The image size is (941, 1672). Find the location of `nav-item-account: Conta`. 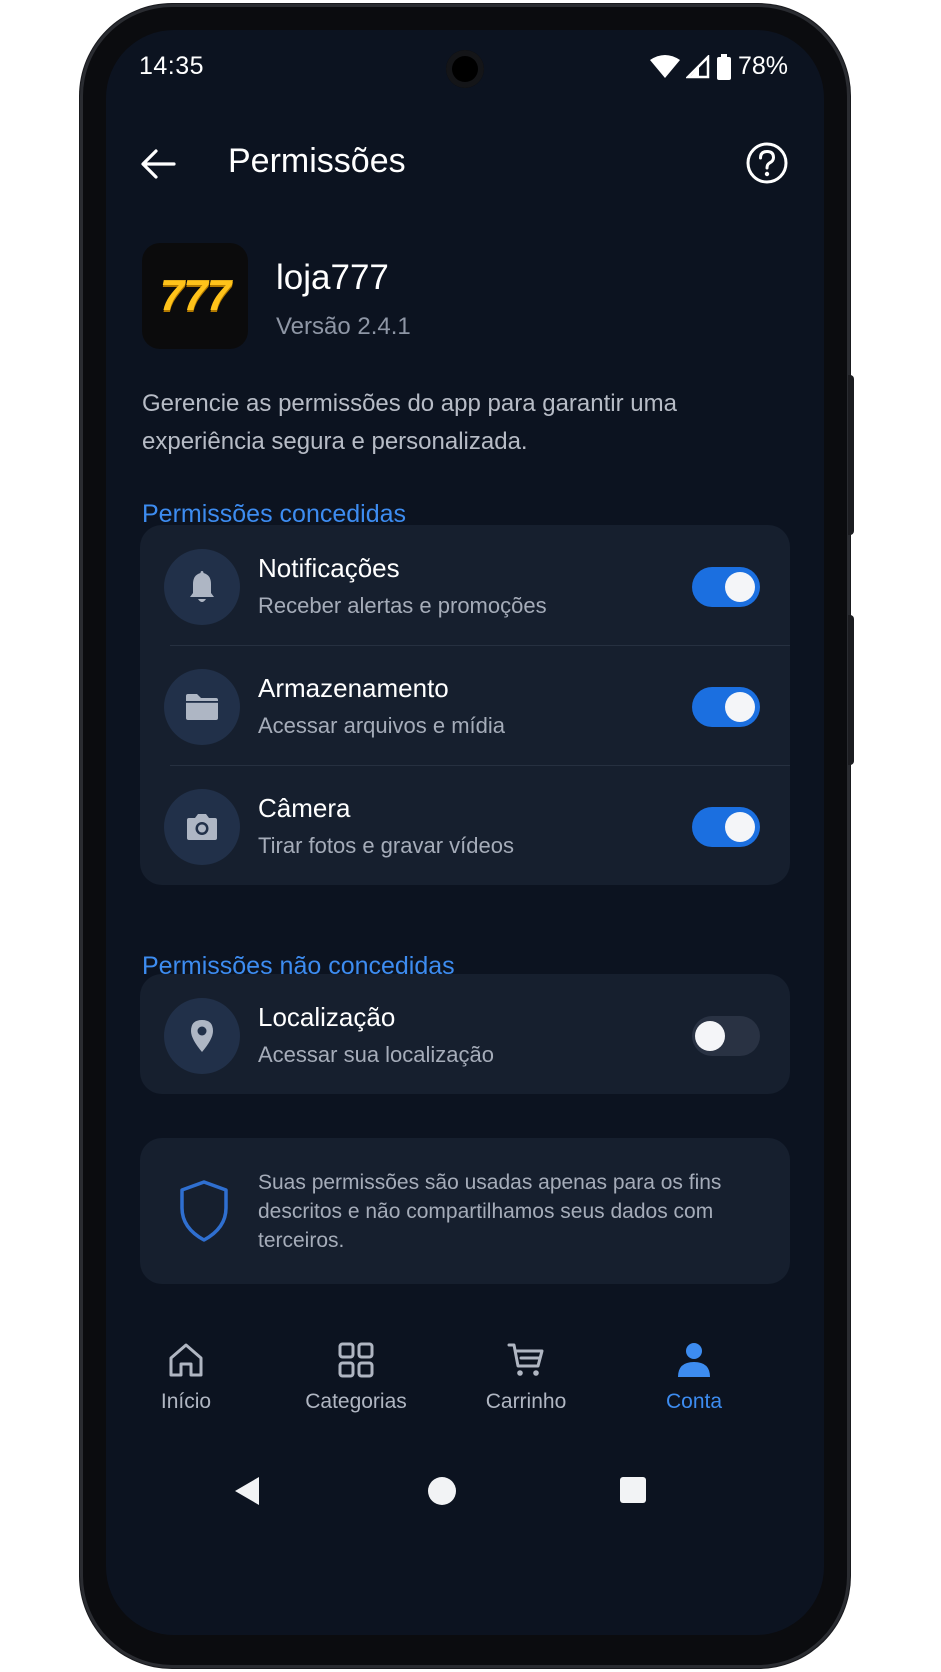

nav-item-account: Conta is located at coordinates (694, 1377).